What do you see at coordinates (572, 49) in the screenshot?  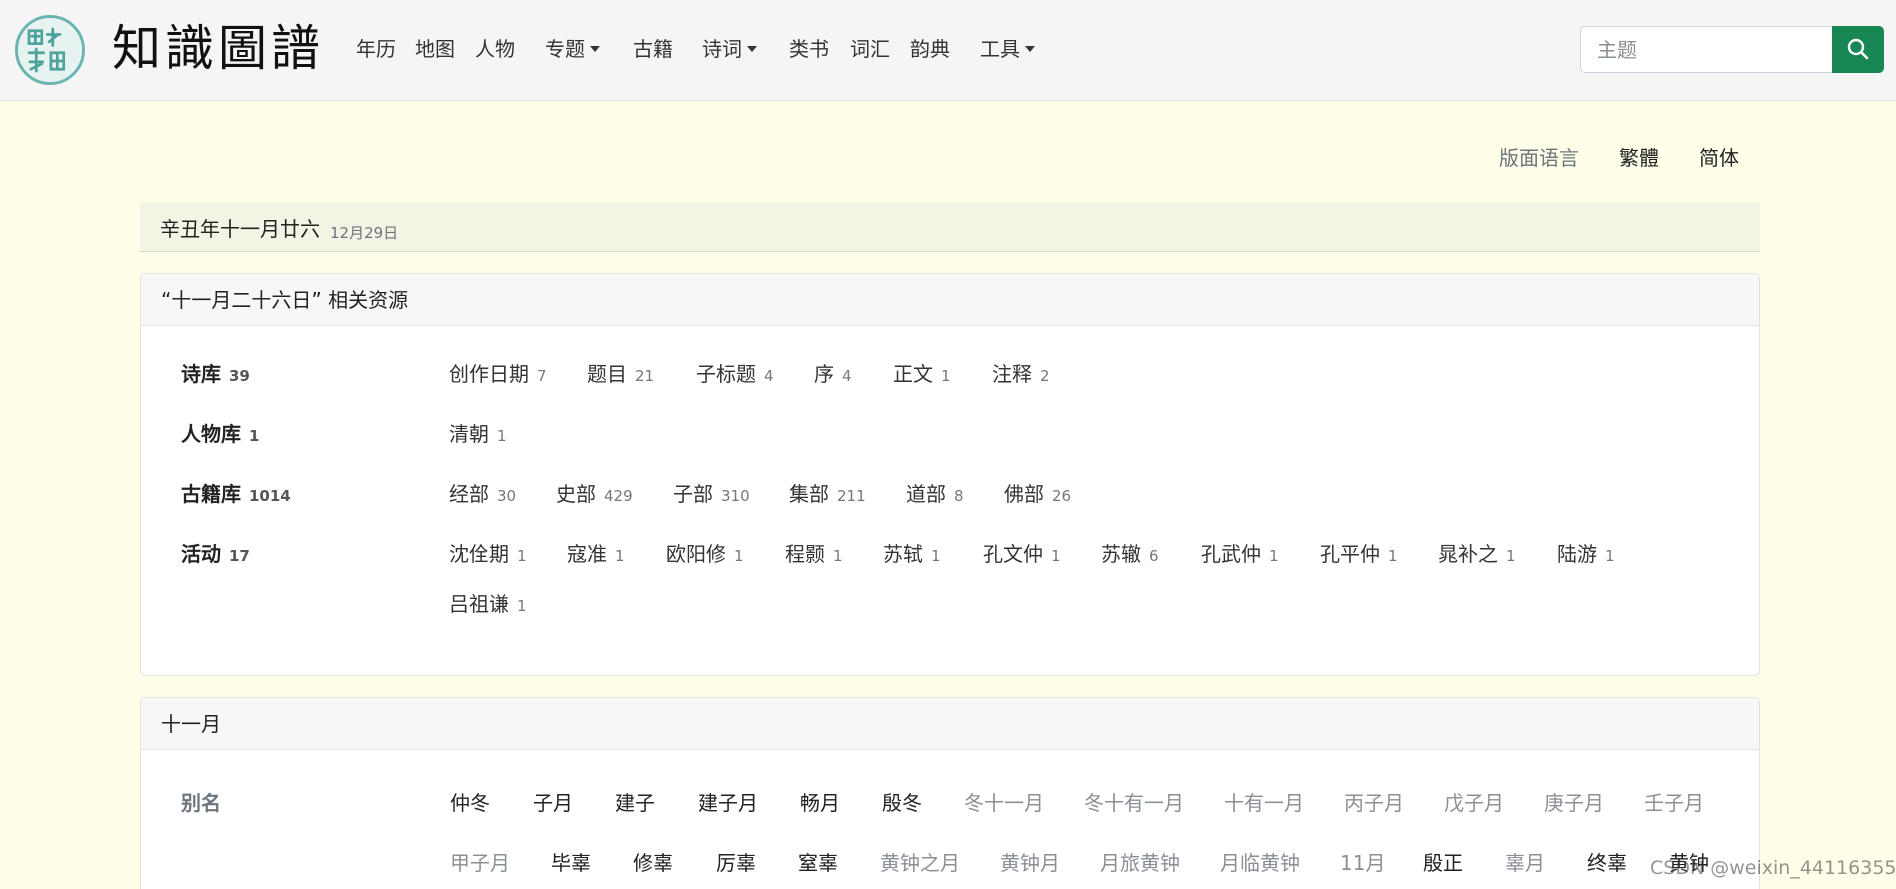 I see `nav-item-topics: 专题` at bounding box center [572, 49].